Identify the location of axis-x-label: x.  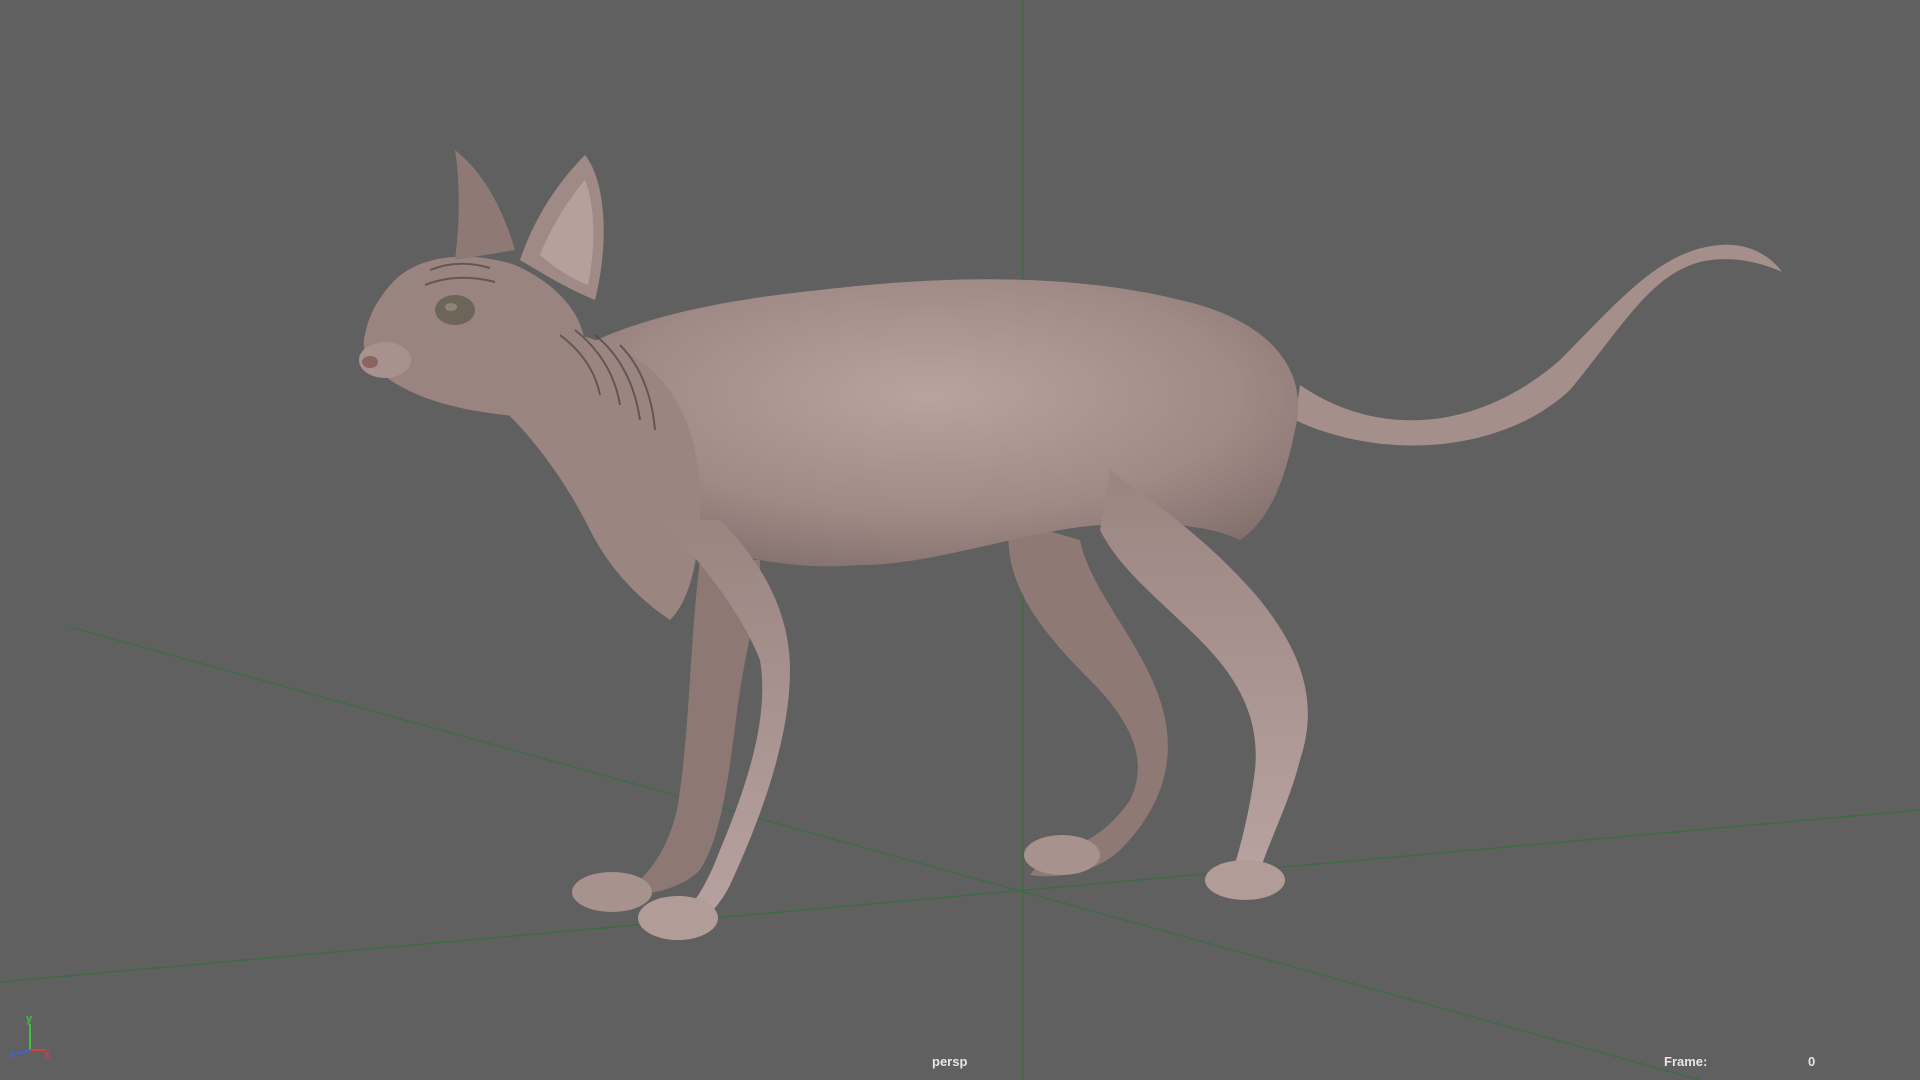
(47, 1055).